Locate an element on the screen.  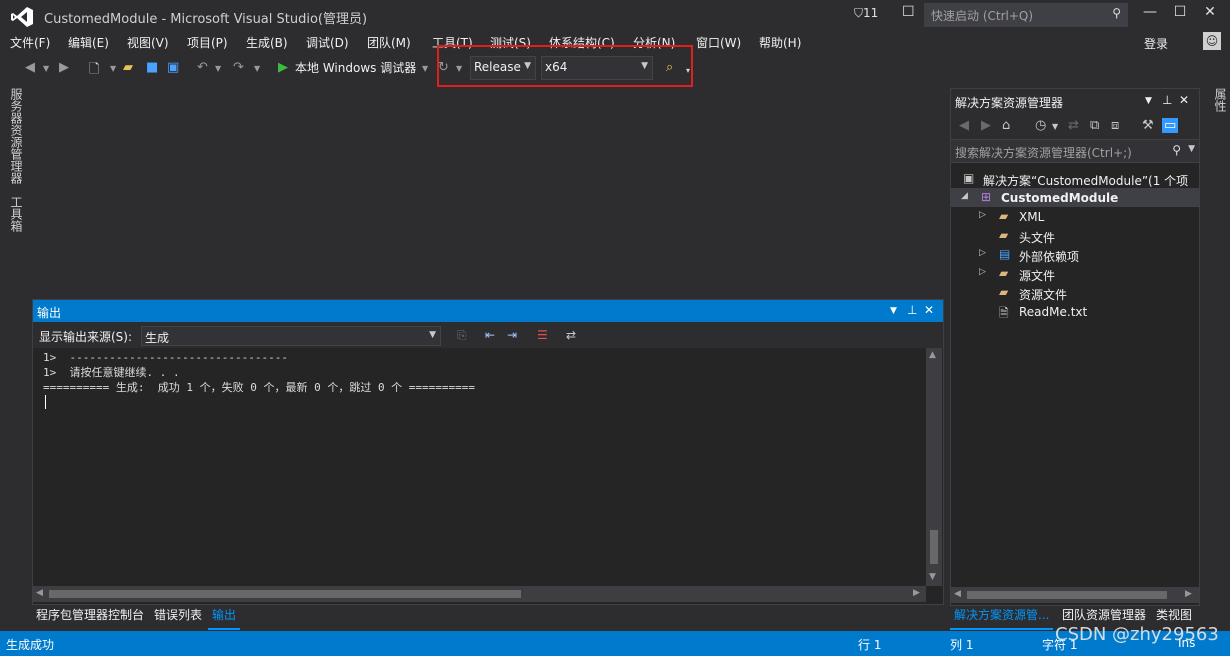
account-avatar-icon: ☺ is located at coordinates (1212, 41).